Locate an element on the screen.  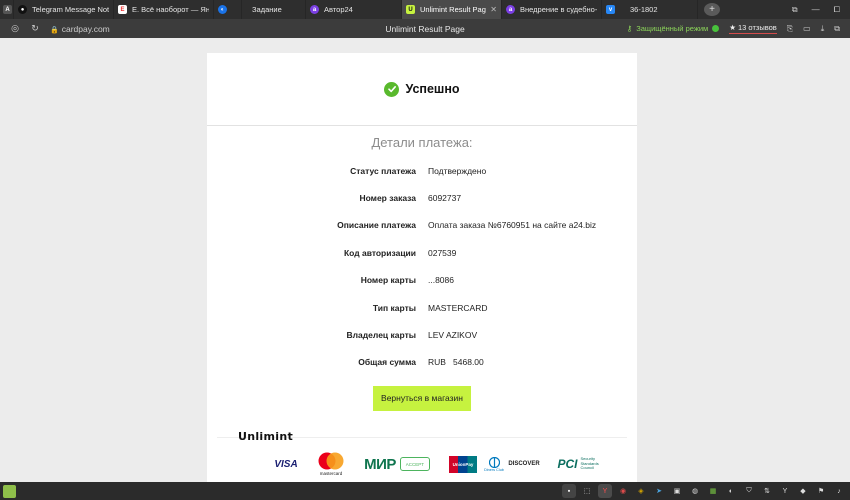
detail-label: Владелец карты is located at coordinates (381, 335).